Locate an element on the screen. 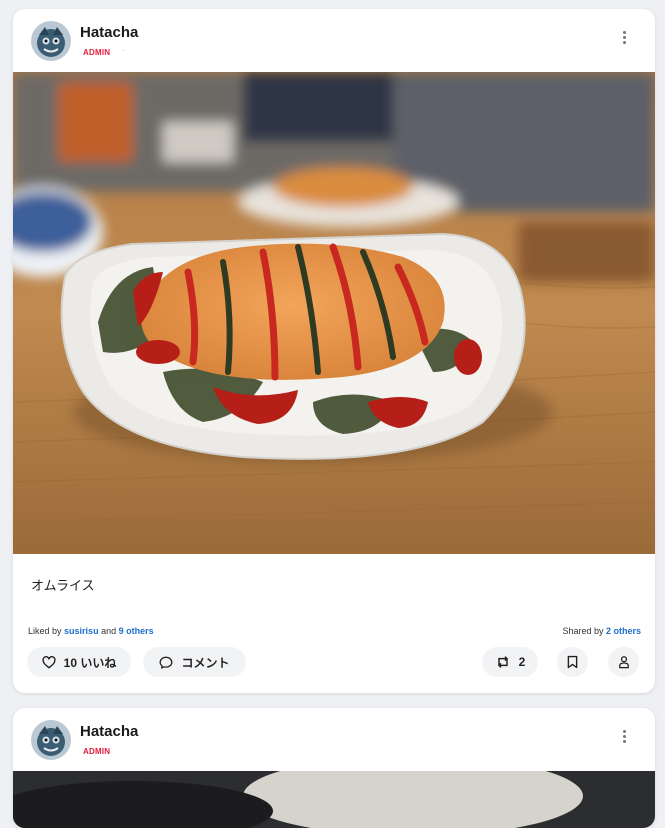 The height and width of the screenshot is (828, 665). bookmark-icon is located at coordinates (572, 662).